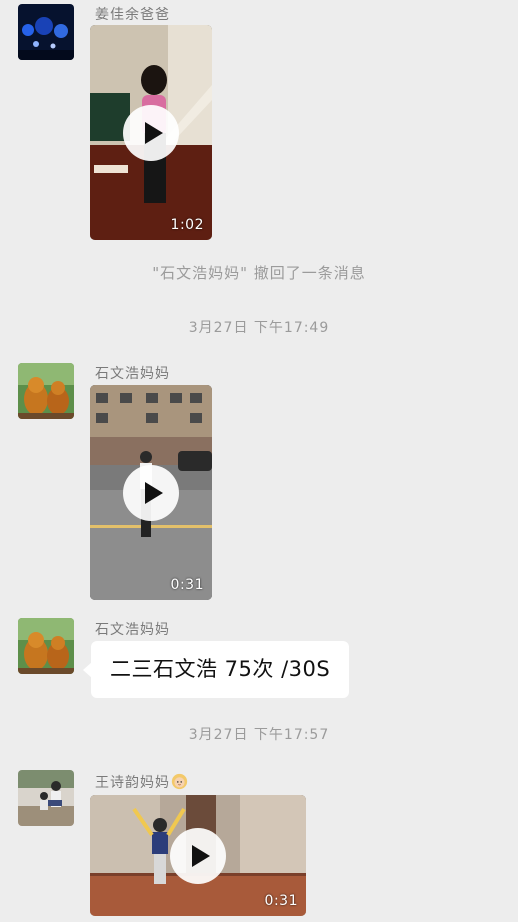  I want to click on sender-name: 王诗韵妈妈, so click(141, 782).